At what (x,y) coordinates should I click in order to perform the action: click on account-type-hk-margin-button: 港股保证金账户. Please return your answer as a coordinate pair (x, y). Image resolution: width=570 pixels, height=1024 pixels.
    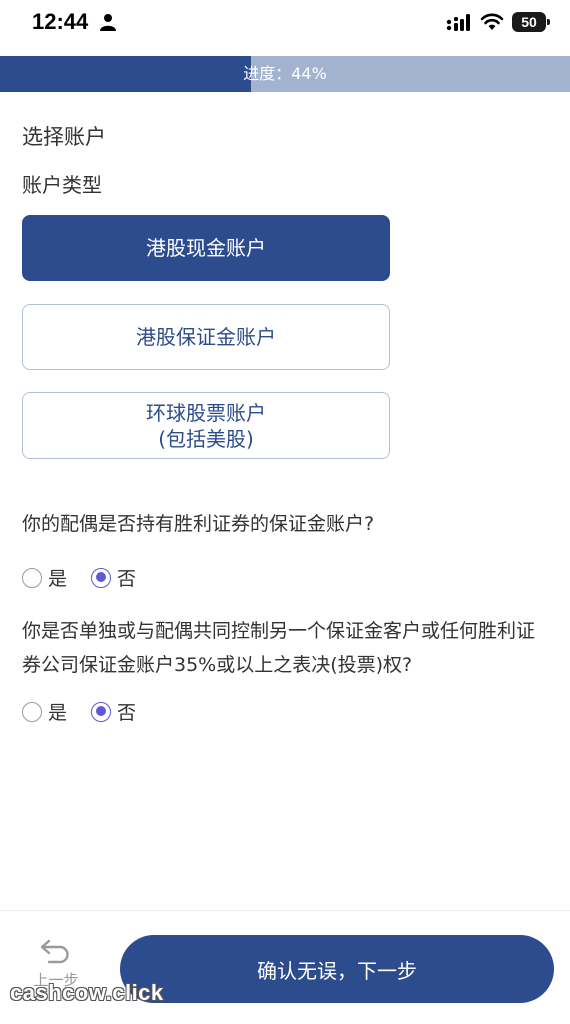
    Looking at the image, I should click on (206, 337).